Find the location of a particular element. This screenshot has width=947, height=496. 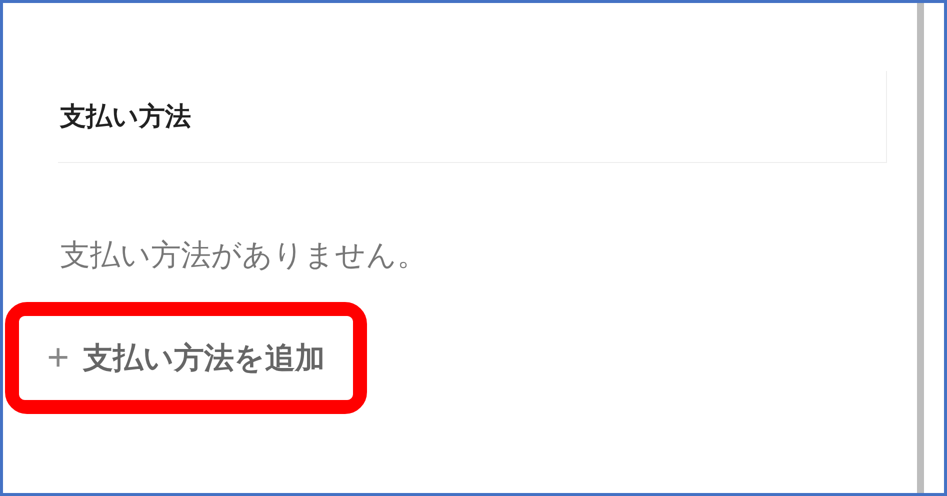

card-title: 支払い方法 is located at coordinates (124, 116).